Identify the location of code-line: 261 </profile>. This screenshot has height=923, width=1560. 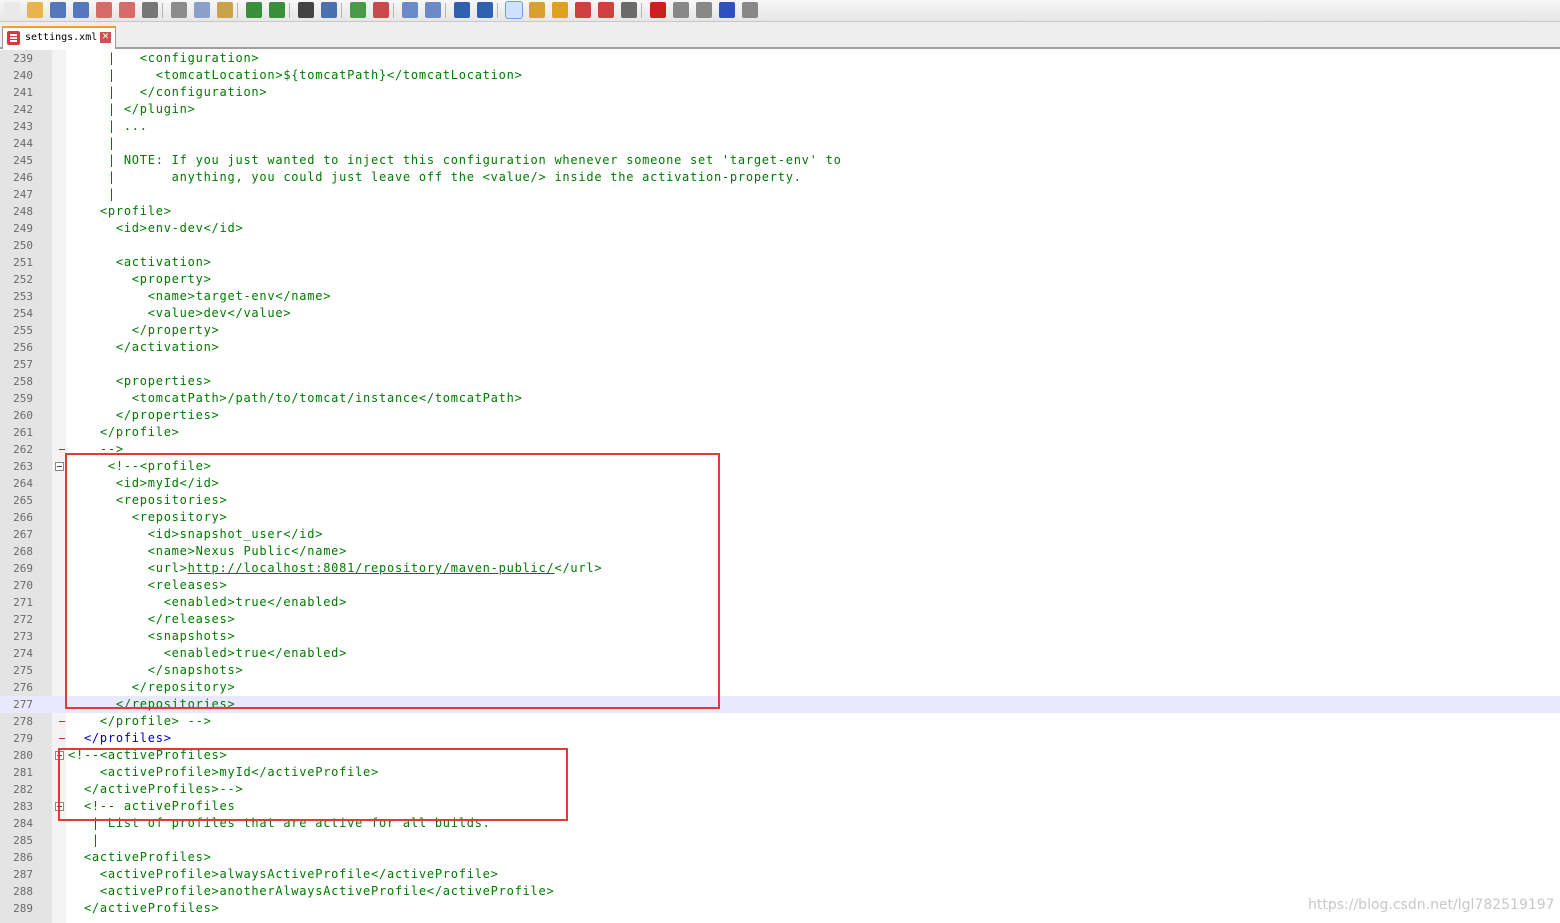
(780, 432).